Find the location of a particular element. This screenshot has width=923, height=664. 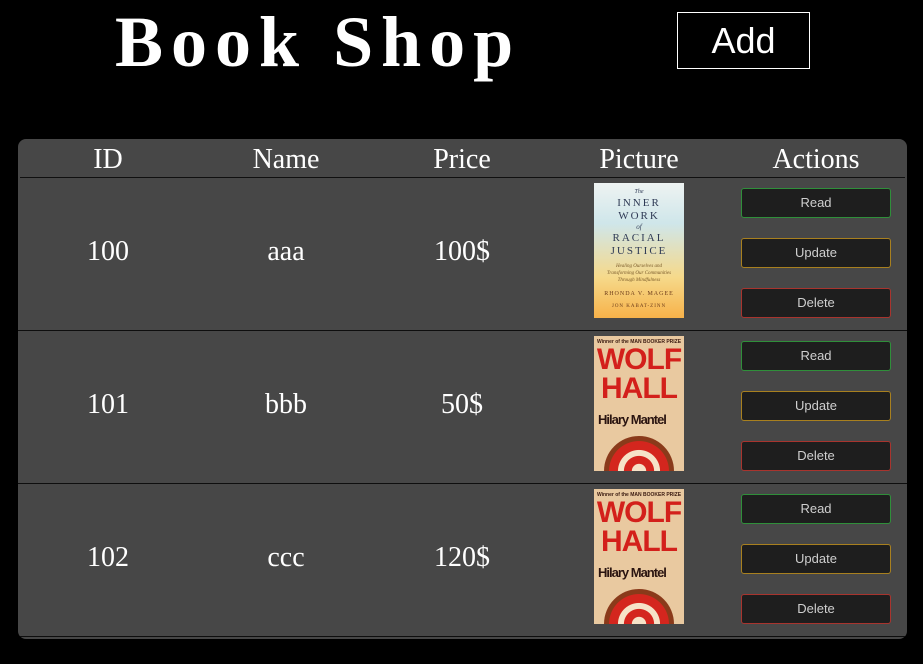

cell-price: 120$ is located at coordinates (462, 557).